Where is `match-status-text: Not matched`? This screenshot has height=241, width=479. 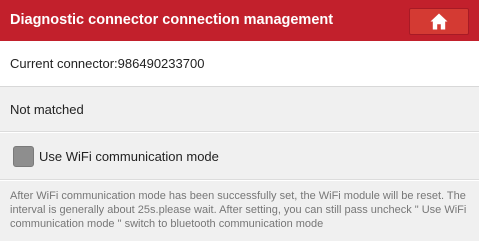
match-status-text: Not matched is located at coordinates (47, 109).